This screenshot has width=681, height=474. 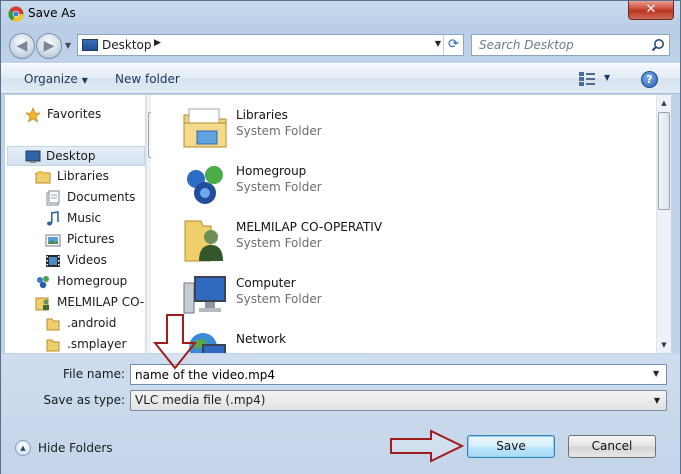 I want to click on file-name: Computer, so click(x=266, y=283).